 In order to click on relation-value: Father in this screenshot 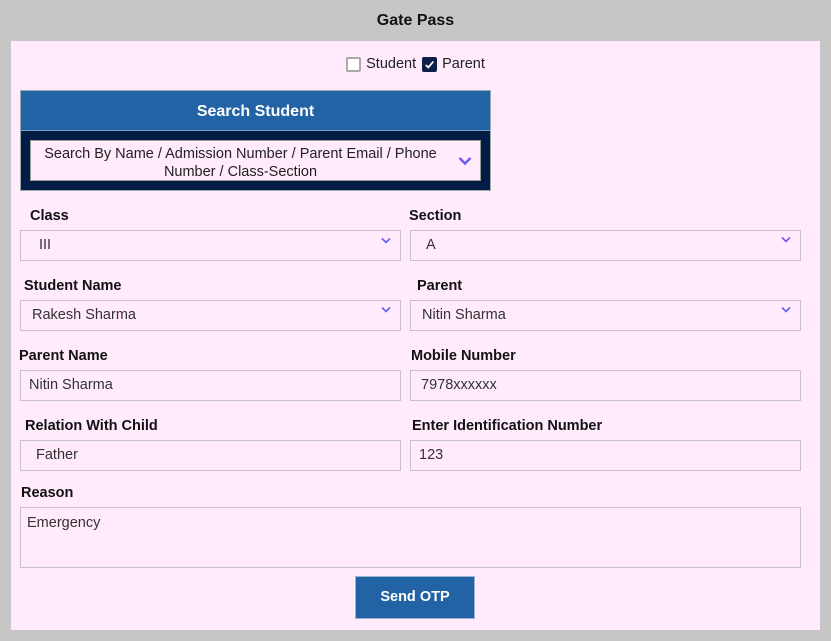, I will do `click(57, 455)`.